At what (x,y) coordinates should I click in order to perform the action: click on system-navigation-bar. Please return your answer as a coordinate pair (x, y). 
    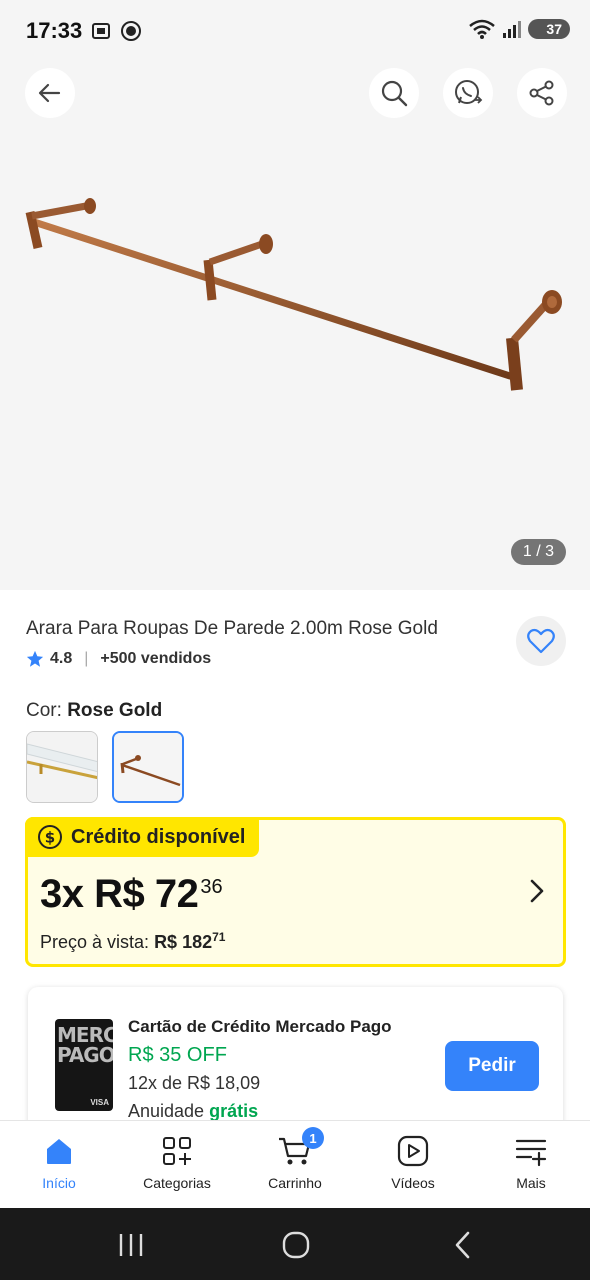
    Looking at the image, I should click on (295, 1244).